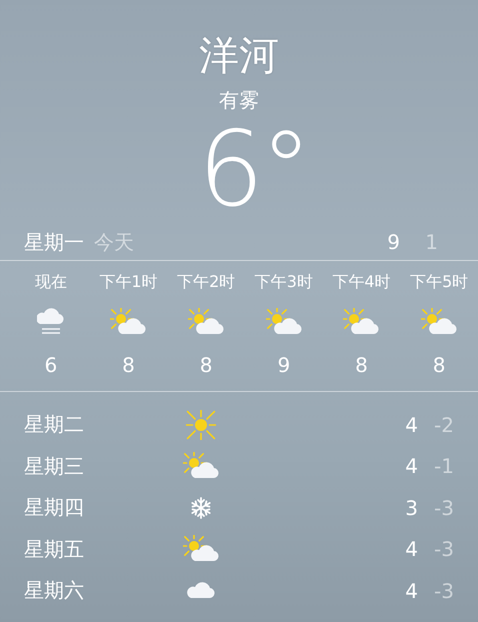 Image resolution: width=478 pixels, height=622 pixels. What do you see at coordinates (444, 424) in the screenshot?
I see `low-temperature: -2` at bounding box center [444, 424].